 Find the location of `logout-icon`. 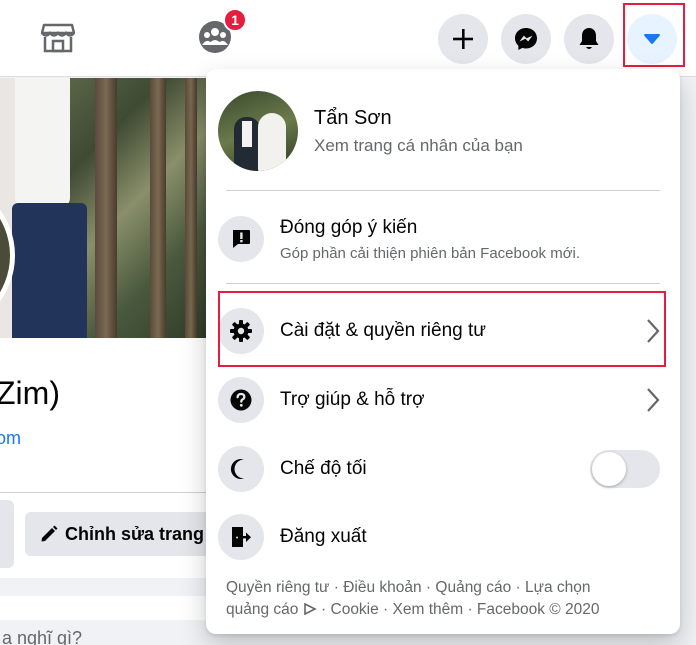

logout-icon is located at coordinates (241, 537).